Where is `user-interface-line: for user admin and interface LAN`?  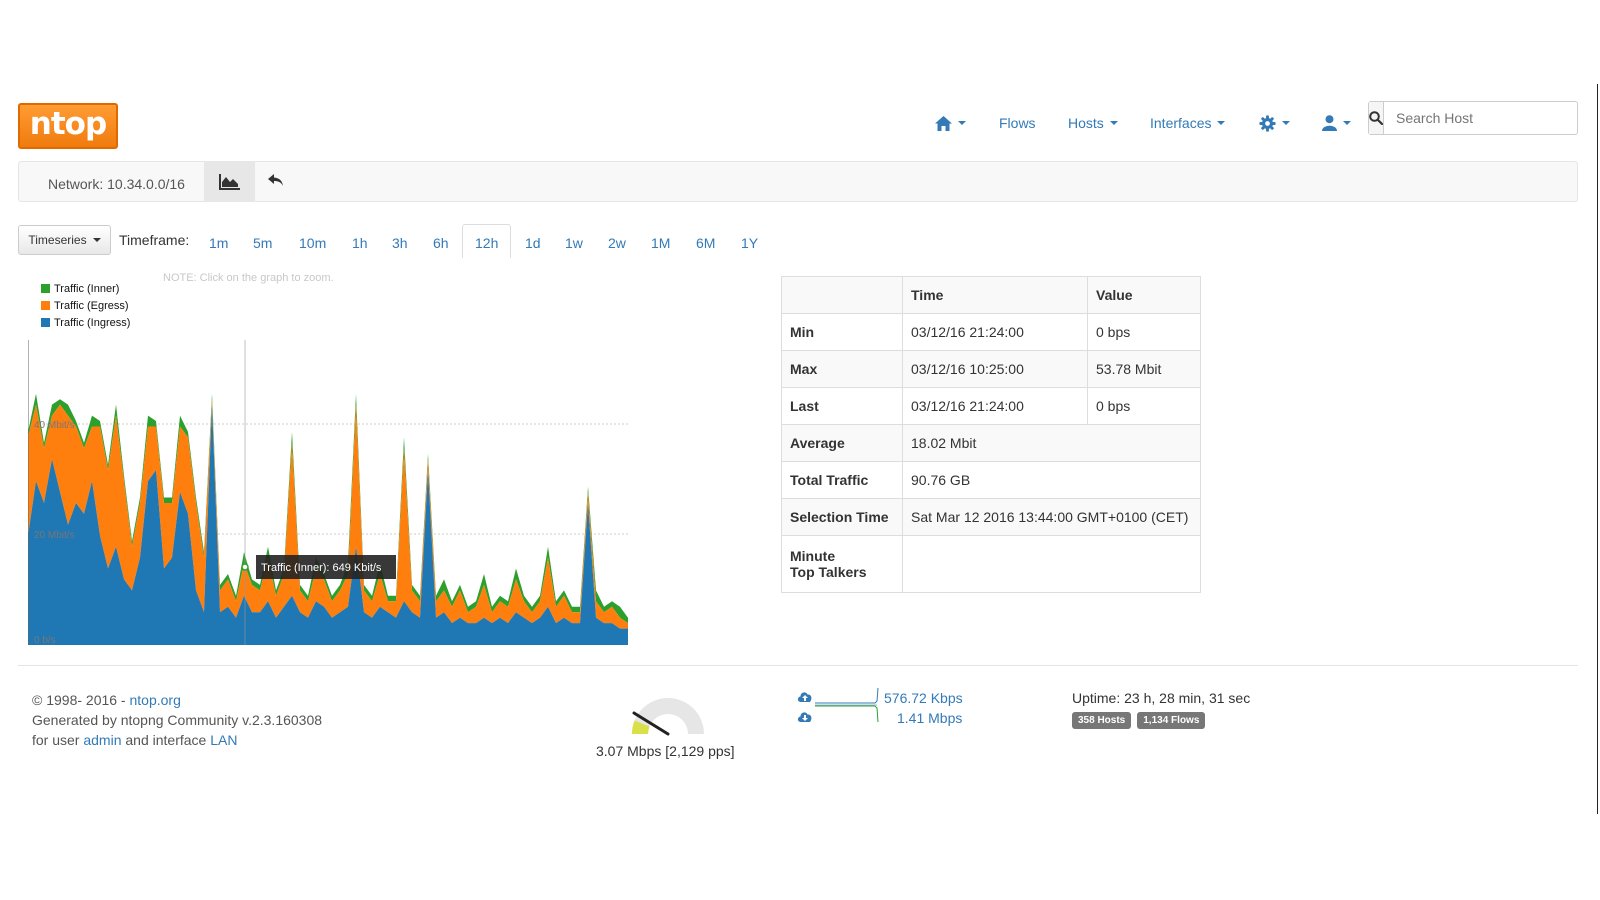
user-interface-line: for user admin and interface LAN is located at coordinates (177, 740).